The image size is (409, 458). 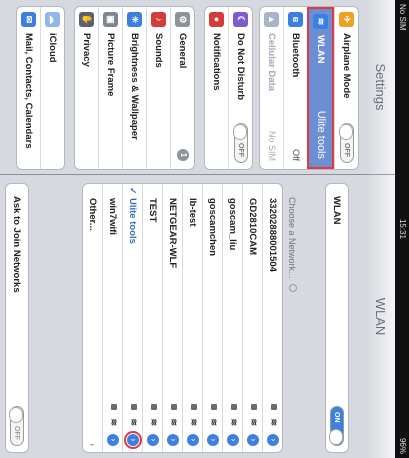 What do you see at coordinates (183, 155) in the screenshot?
I see `update-badge: 1` at bounding box center [183, 155].